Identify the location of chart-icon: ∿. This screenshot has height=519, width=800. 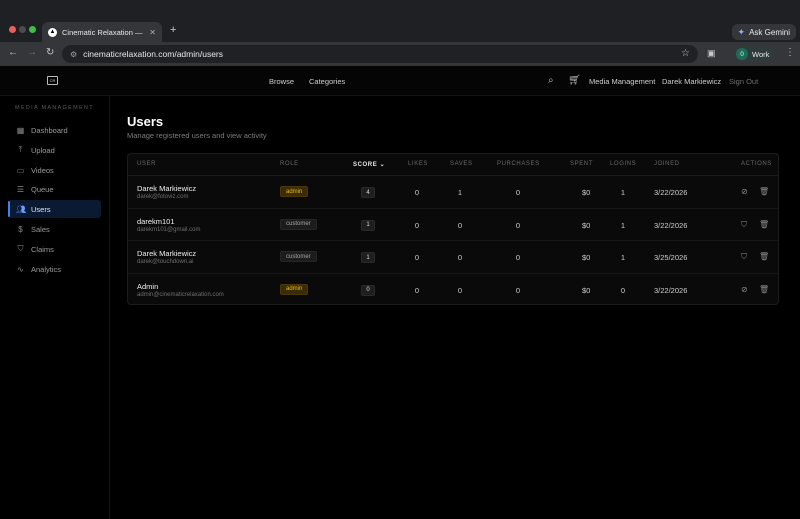
(20, 269).